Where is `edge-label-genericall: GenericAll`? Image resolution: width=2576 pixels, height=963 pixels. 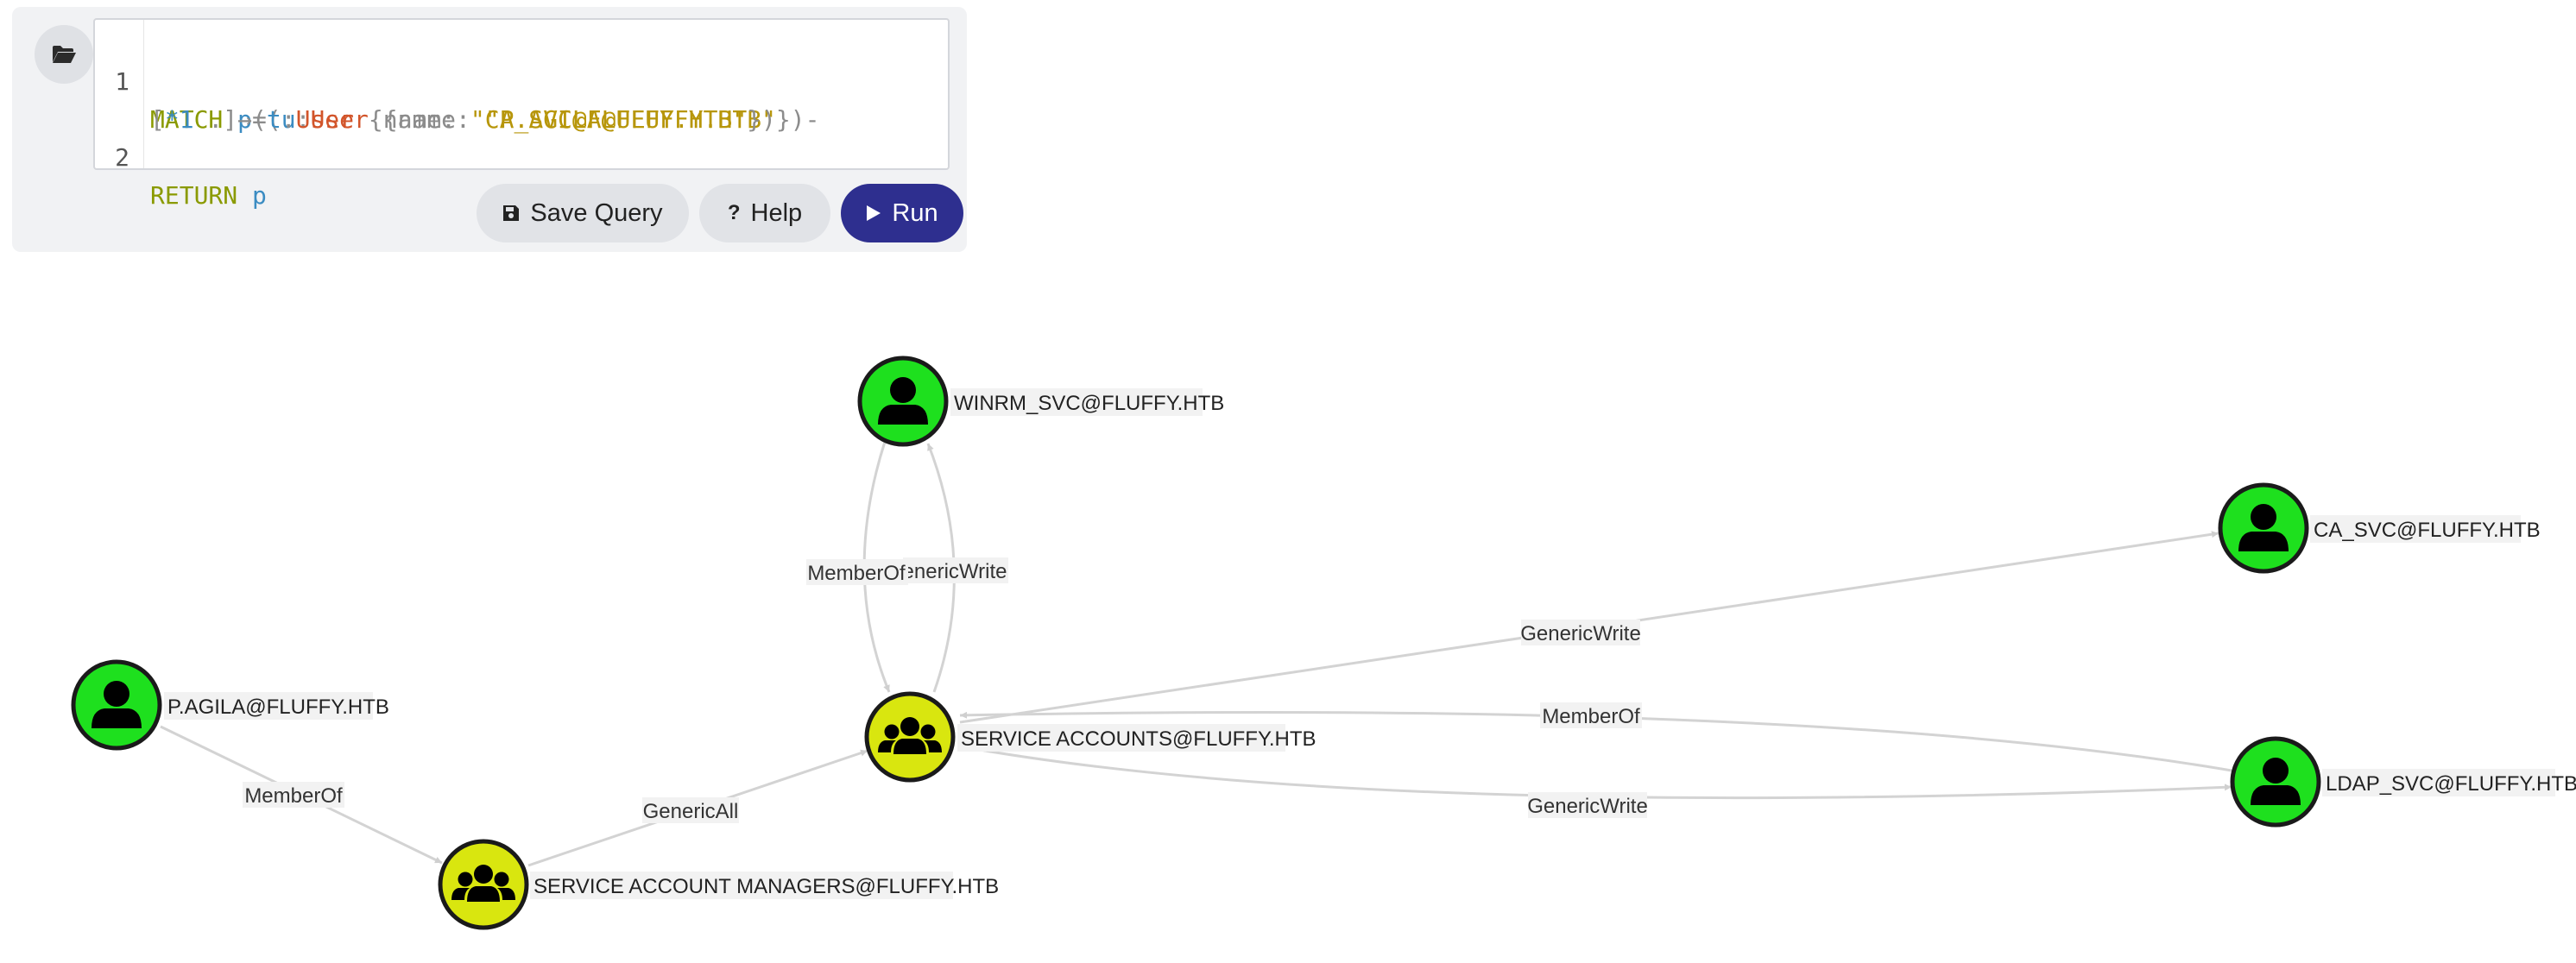
edge-label-genericall: GenericAll is located at coordinates (691, 811).